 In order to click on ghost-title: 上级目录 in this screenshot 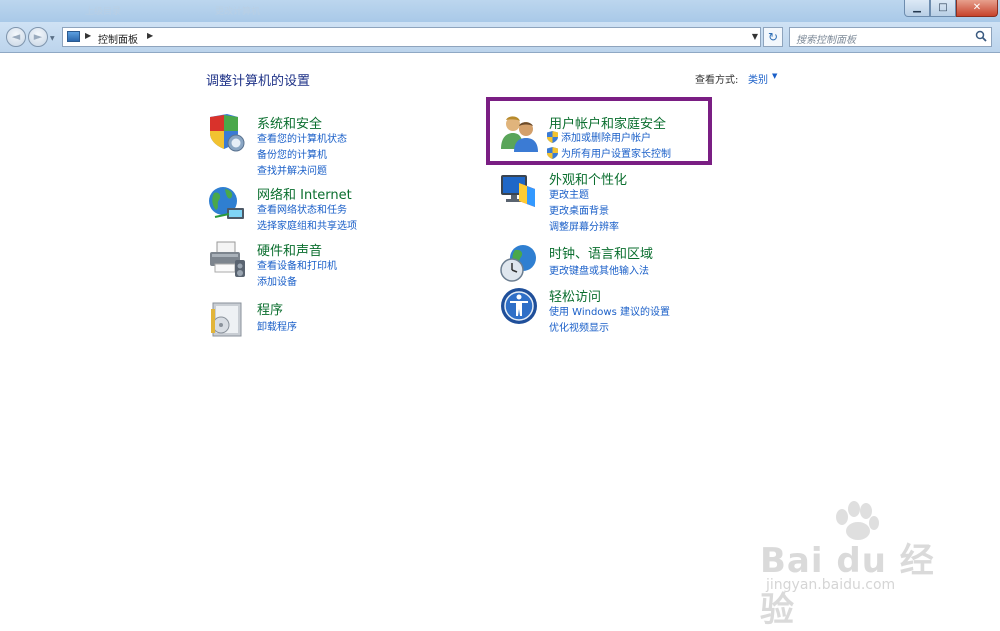, I will do `click(103, 12)`.